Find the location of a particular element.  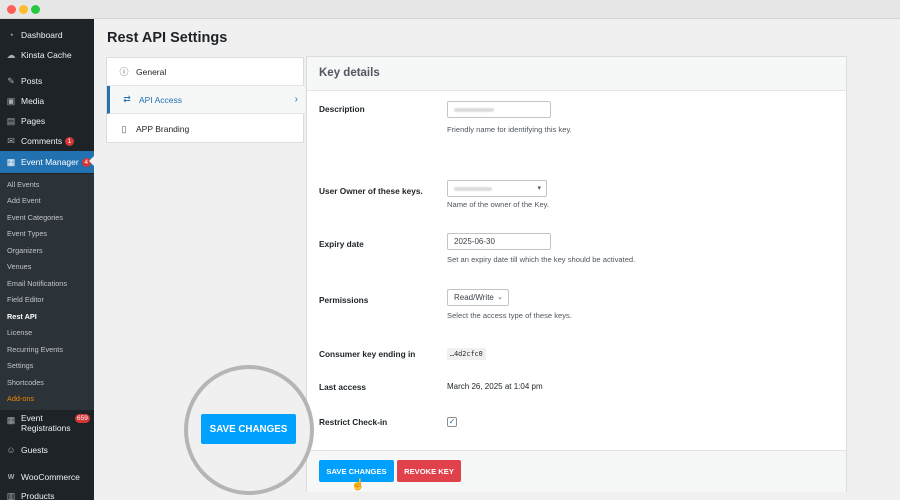

permissions-label: Permissions is located at coordinates (344, 300).